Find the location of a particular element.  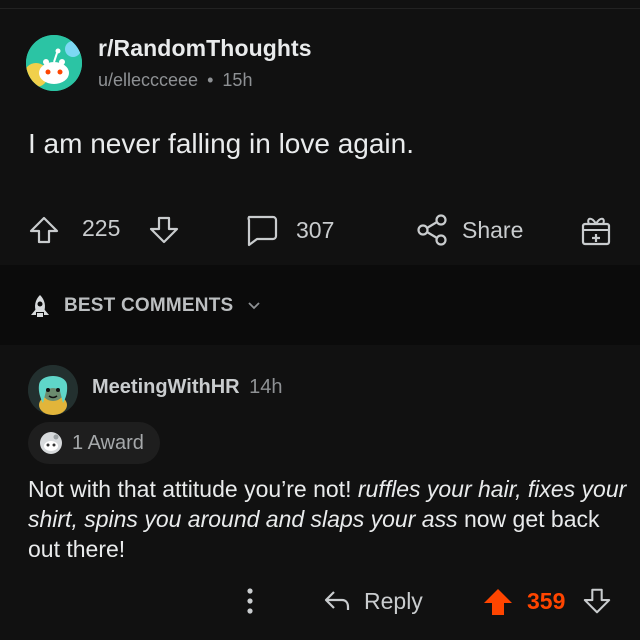

comment-upvote-button is located at coordinates (498, 602).